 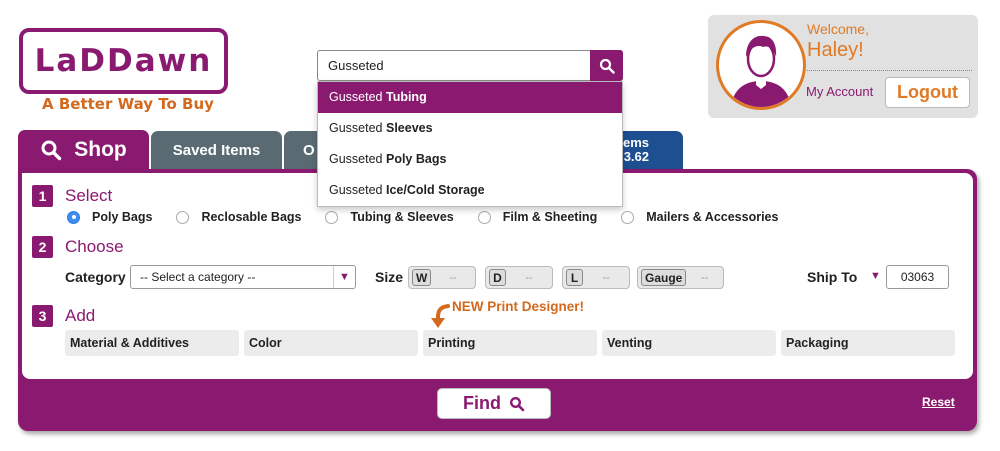 I want to click on gauge-key: Gauge, so click(x=664, y=277).